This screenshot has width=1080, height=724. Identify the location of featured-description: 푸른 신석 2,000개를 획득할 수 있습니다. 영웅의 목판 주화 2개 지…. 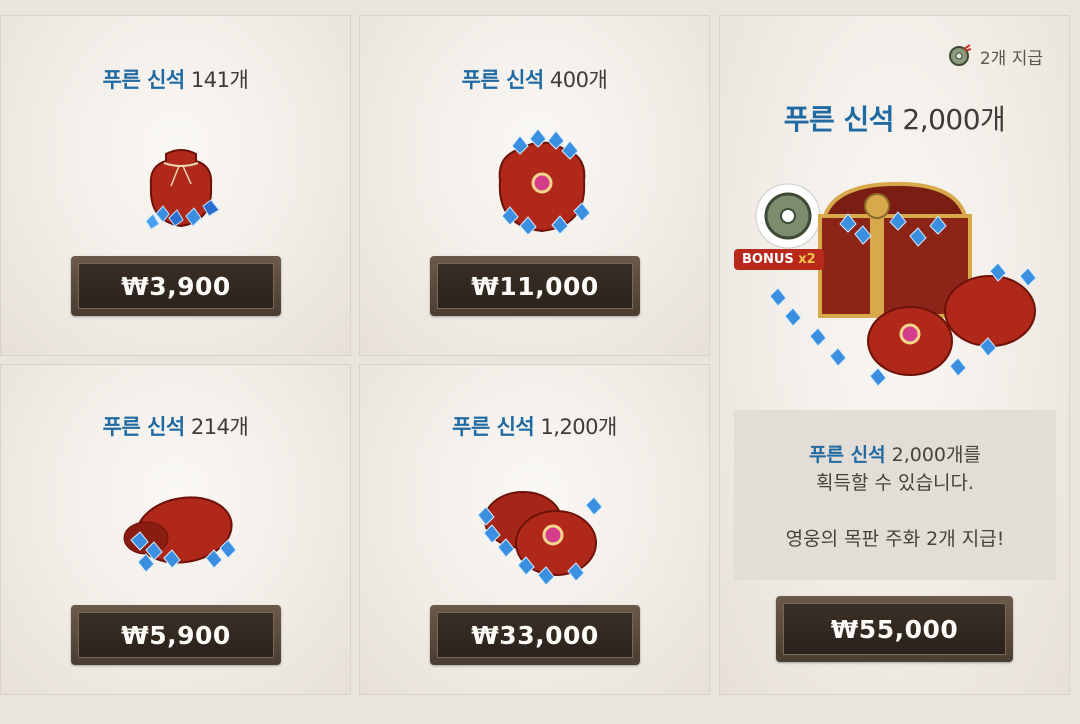
(895, 495).